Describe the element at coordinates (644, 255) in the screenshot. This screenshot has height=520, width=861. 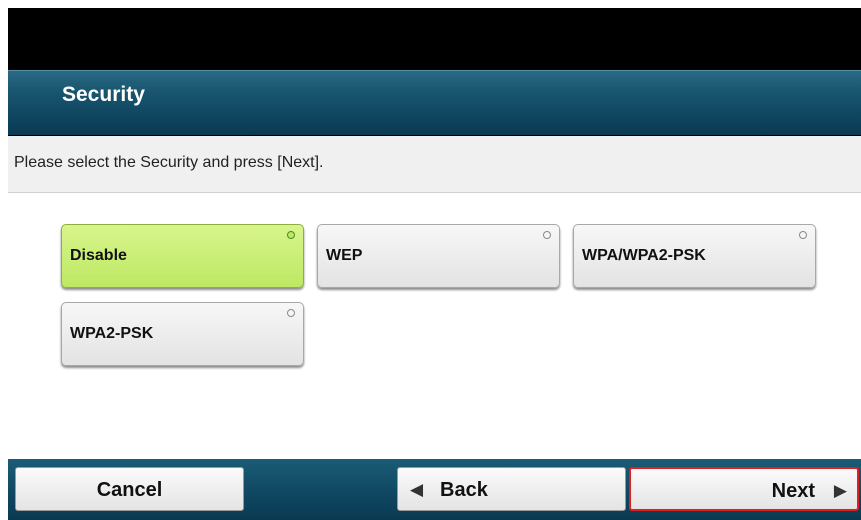
I see `option-label: WPA/WPA2-PSK` at that location.